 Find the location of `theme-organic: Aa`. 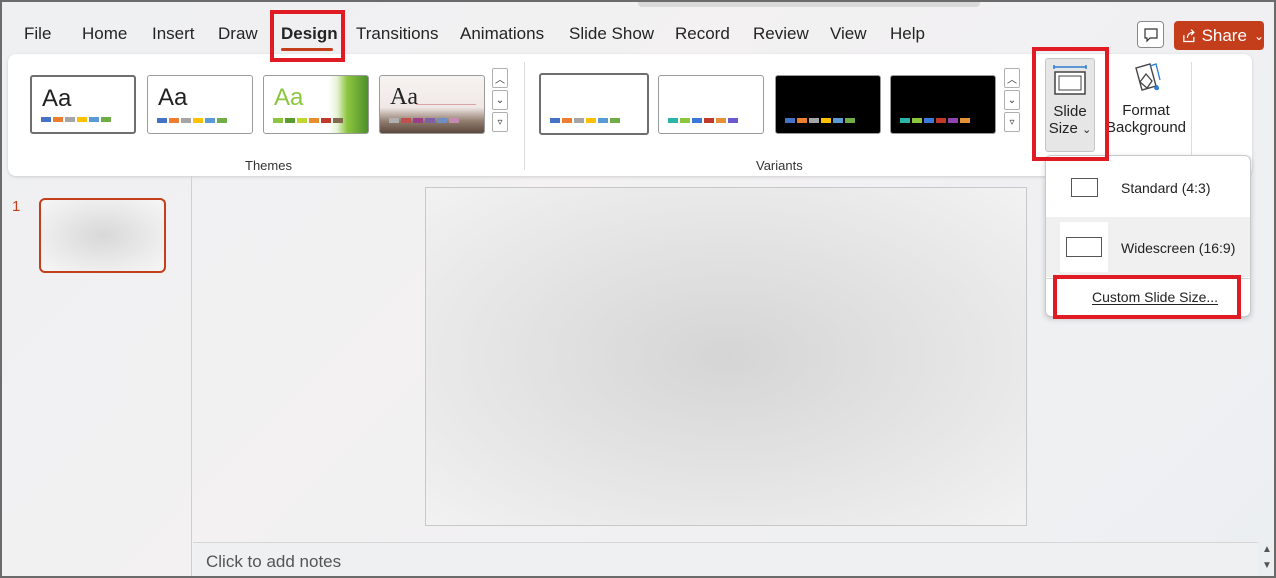

theme-organic: Aa is located at coordinates (432, 104).